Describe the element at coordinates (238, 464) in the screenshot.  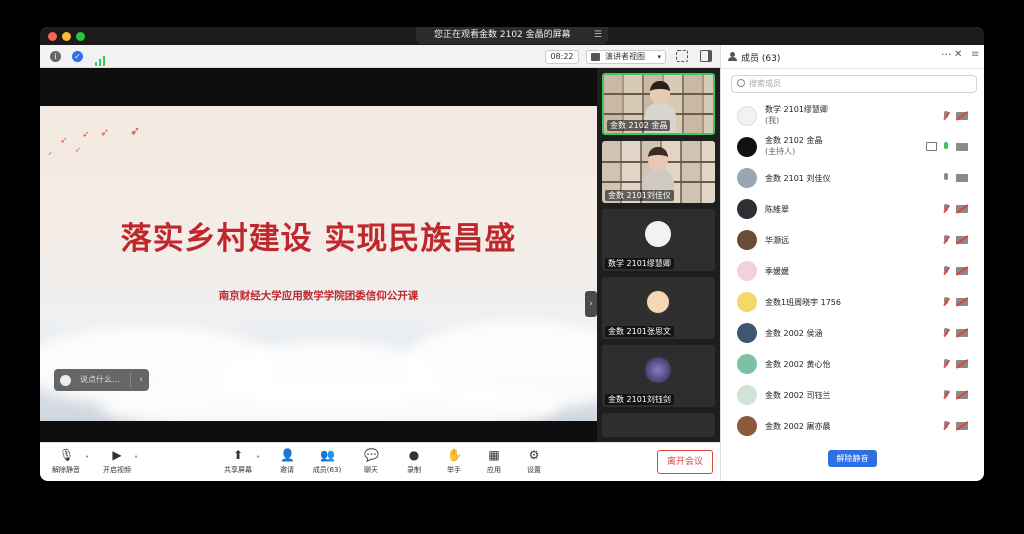
I see `share-screen-button: ⬆ 共享屏幕` at that location.